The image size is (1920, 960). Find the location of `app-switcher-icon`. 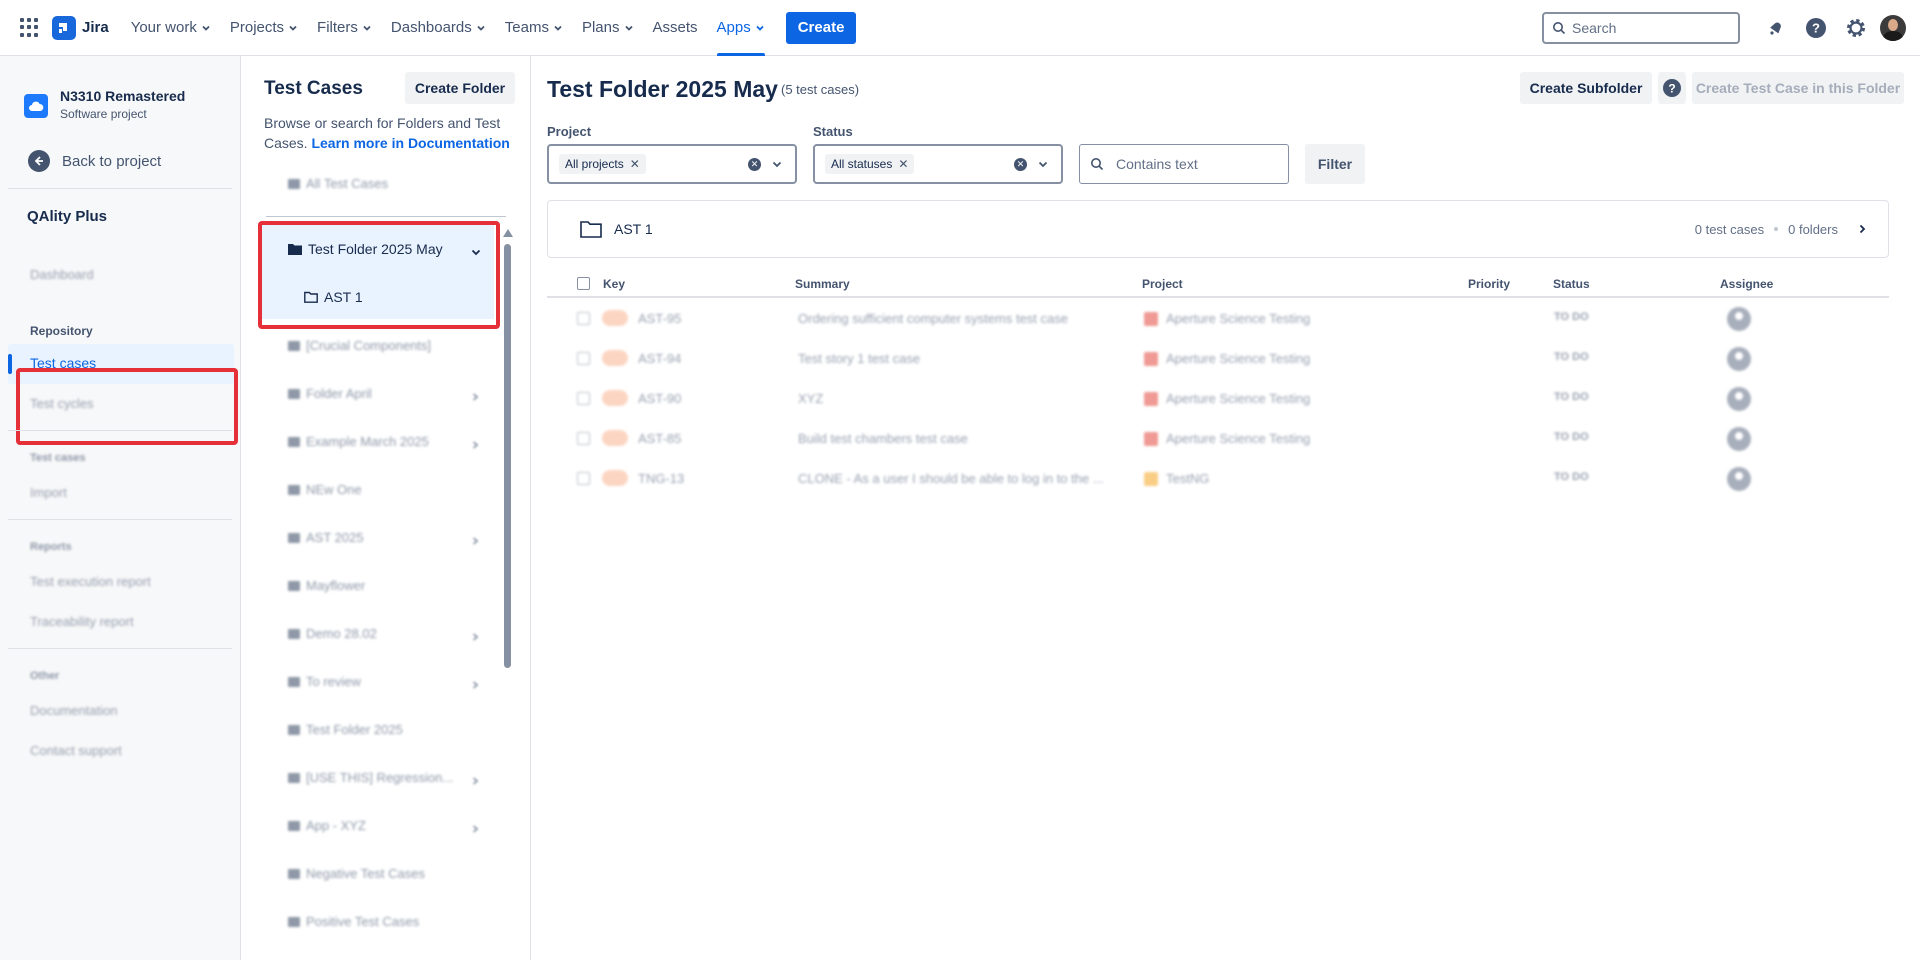

app-switcher-icon is located at coordinates (30, 27).